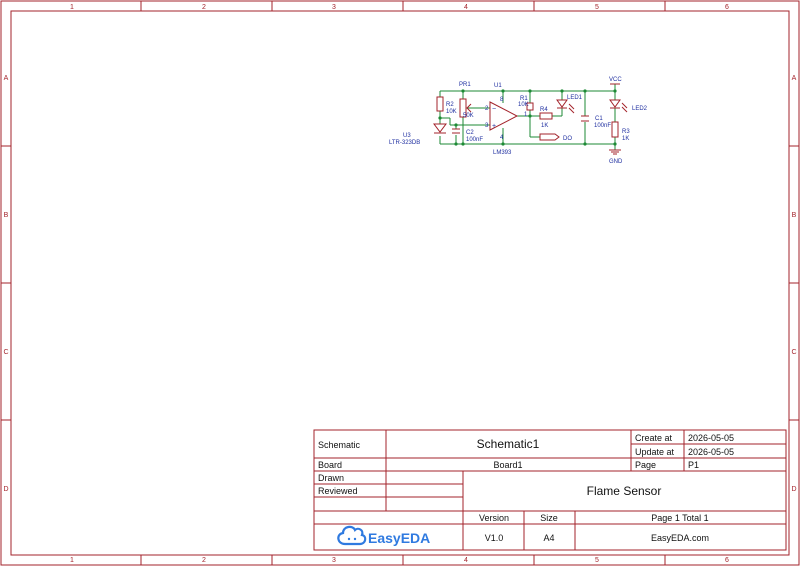  I want to click on label-c1-val: 100nF, so click(602, 126).